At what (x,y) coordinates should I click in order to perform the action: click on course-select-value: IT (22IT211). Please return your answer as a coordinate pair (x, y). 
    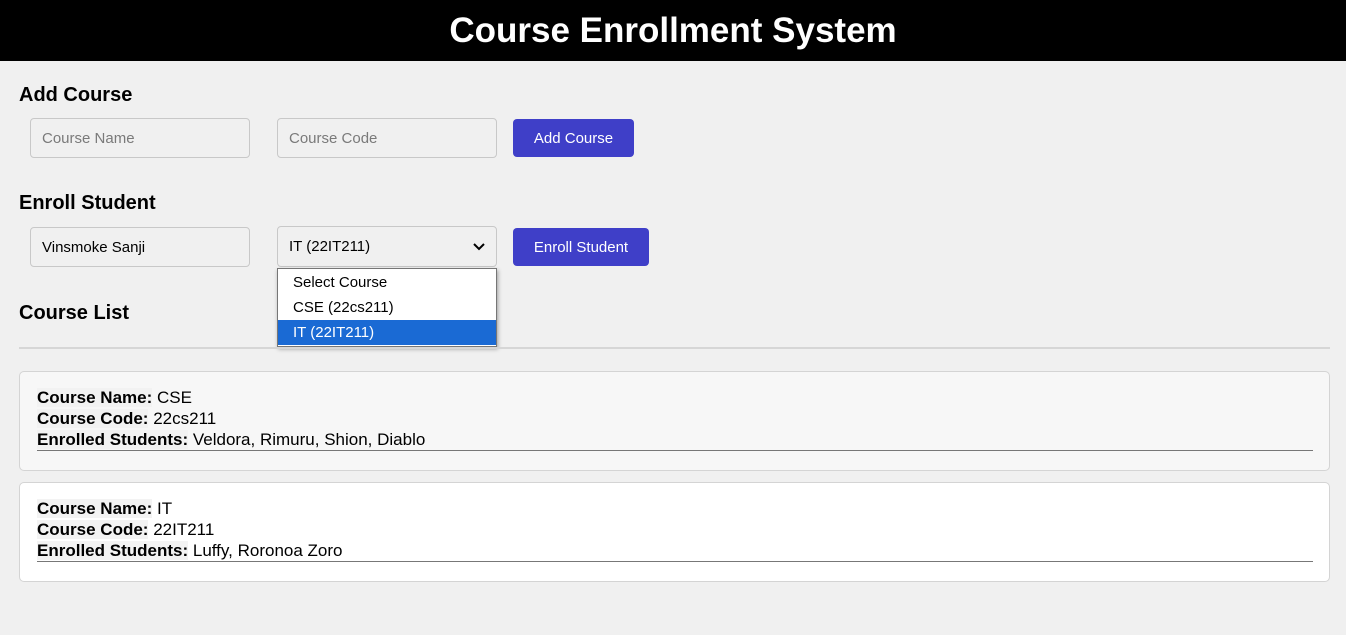
    Looking at the image, I should click on (330, 246).